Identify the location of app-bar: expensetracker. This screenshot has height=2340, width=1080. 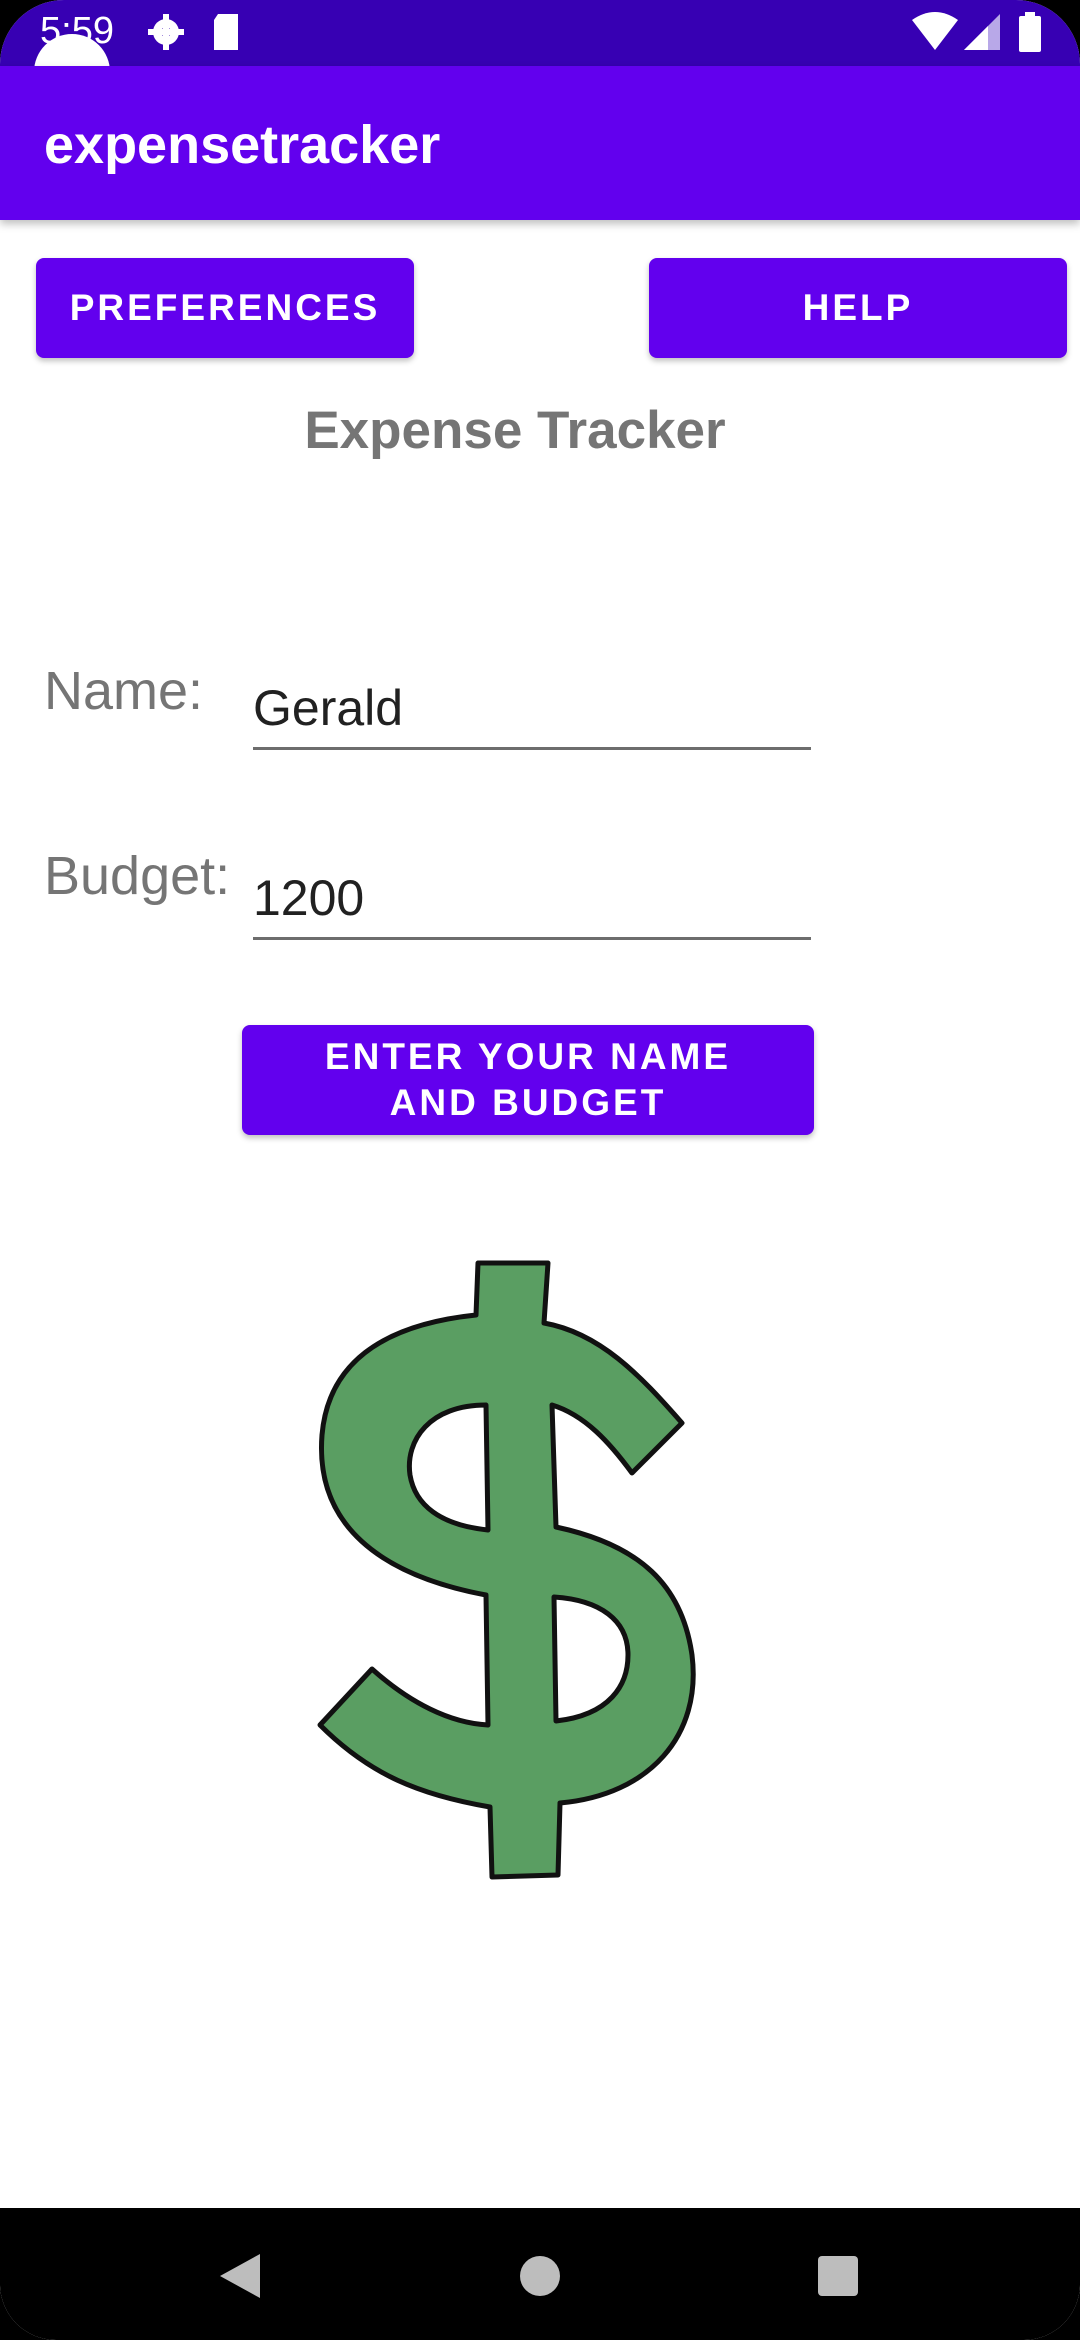
(540, 143).